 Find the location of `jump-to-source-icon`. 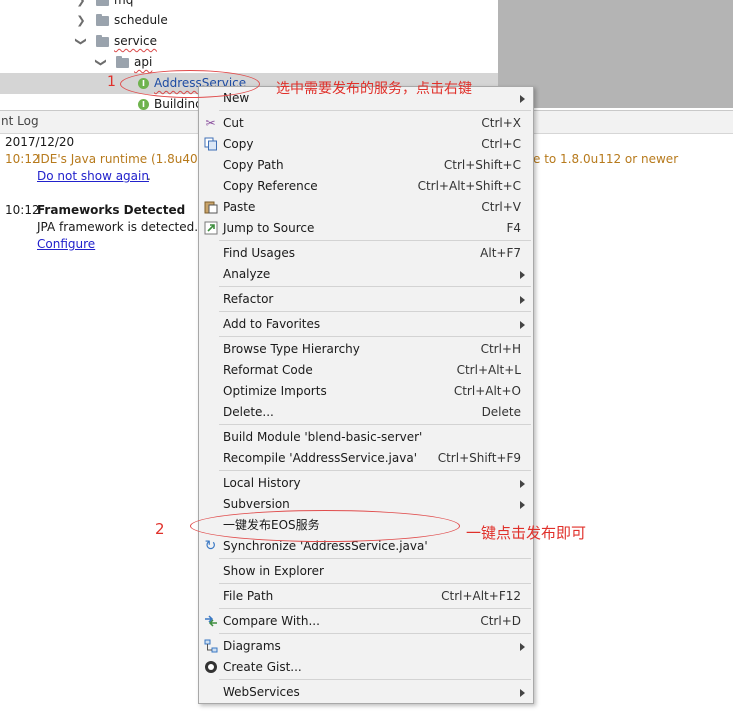

jump-to-source-icon is located at coordinates (210, 228).